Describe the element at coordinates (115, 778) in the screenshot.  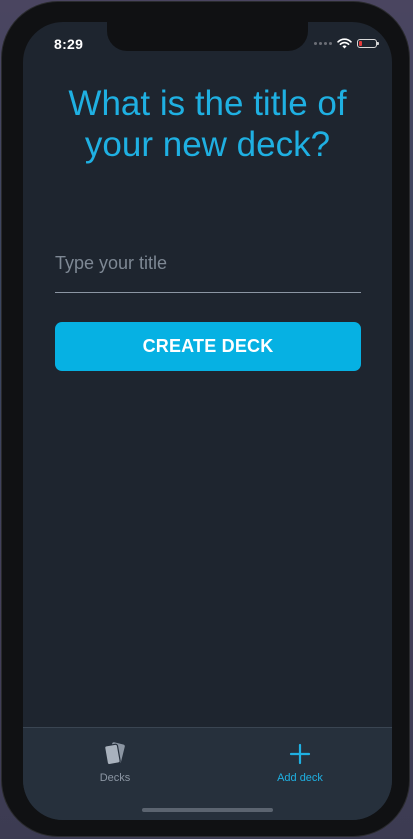
I see `tab-decks-label: Decks` at that location.